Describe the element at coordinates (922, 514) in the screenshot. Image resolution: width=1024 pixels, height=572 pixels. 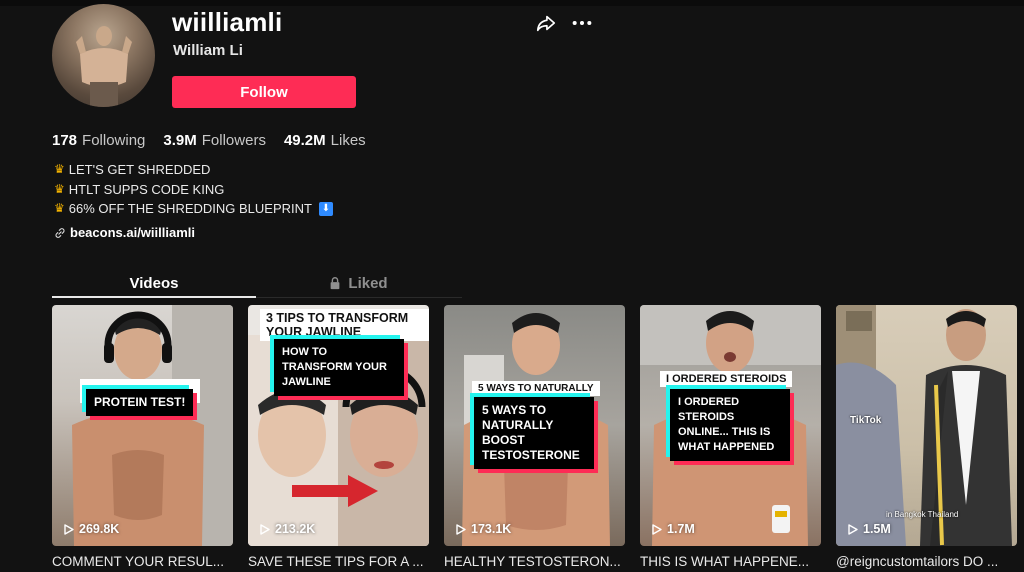
I see `location-label: in Bangkok Thailand` at that location.